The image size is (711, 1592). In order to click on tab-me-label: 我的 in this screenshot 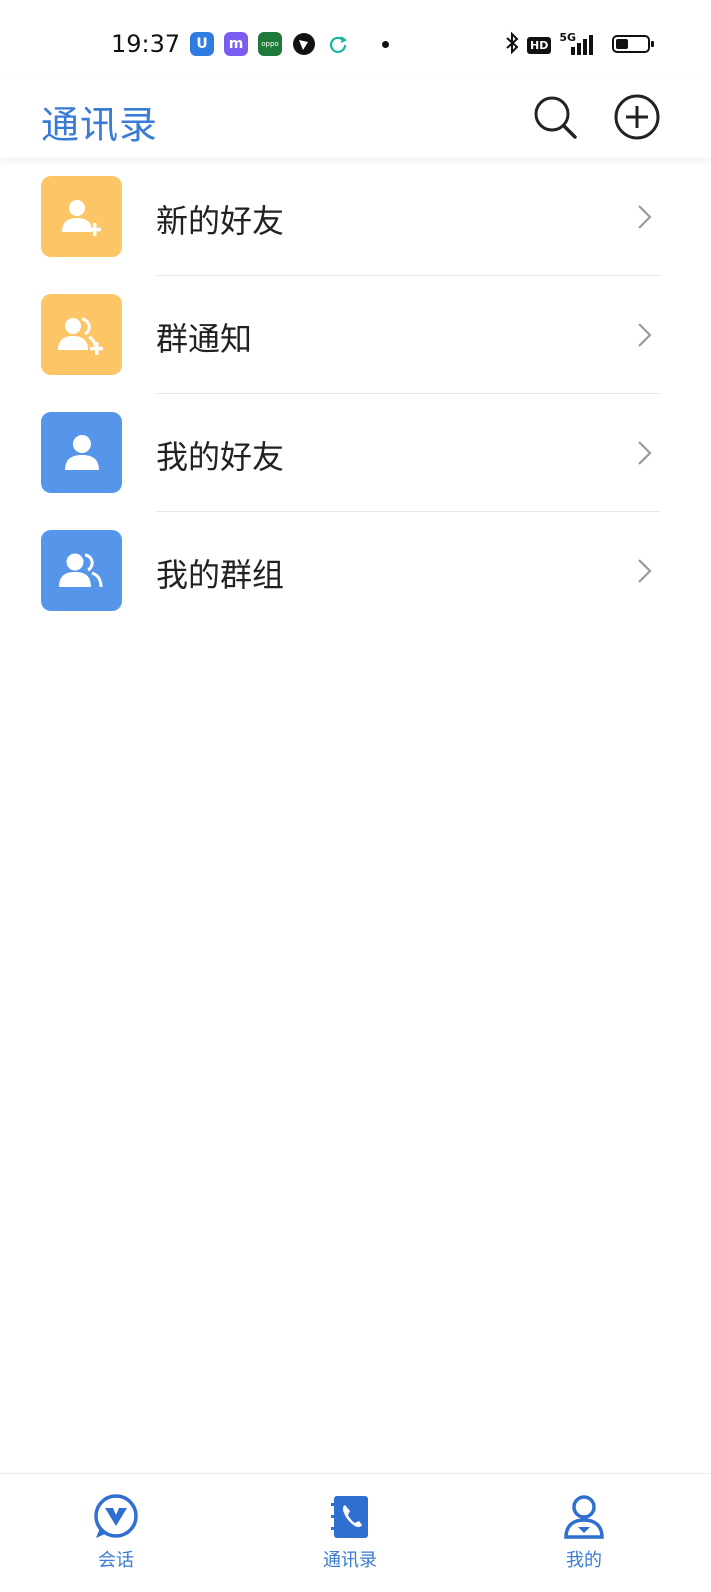, I will do `click(584, 1560)`.